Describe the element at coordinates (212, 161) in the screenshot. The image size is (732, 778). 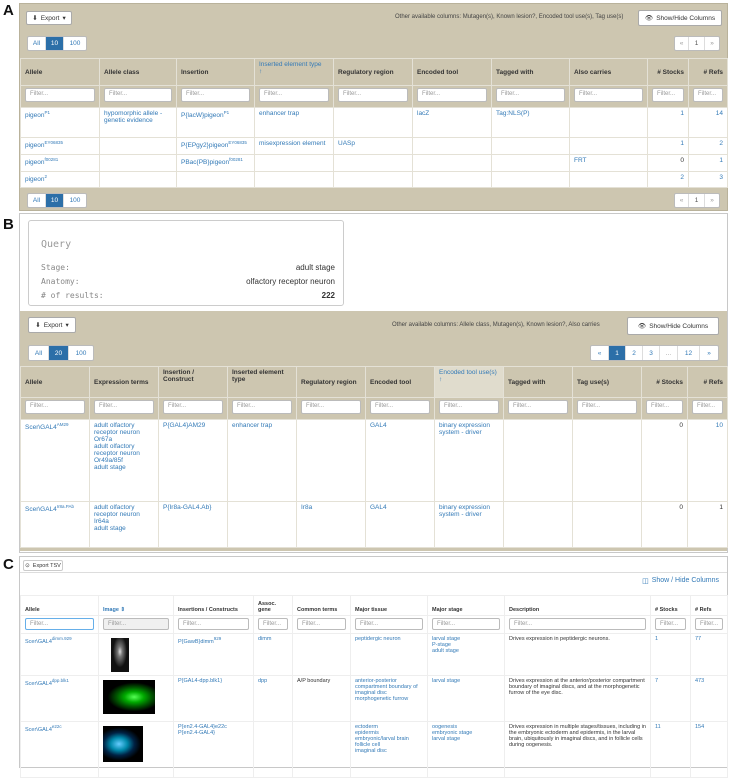
I see `insertion-link: PBac{PB}pigeonf00281` at that location.